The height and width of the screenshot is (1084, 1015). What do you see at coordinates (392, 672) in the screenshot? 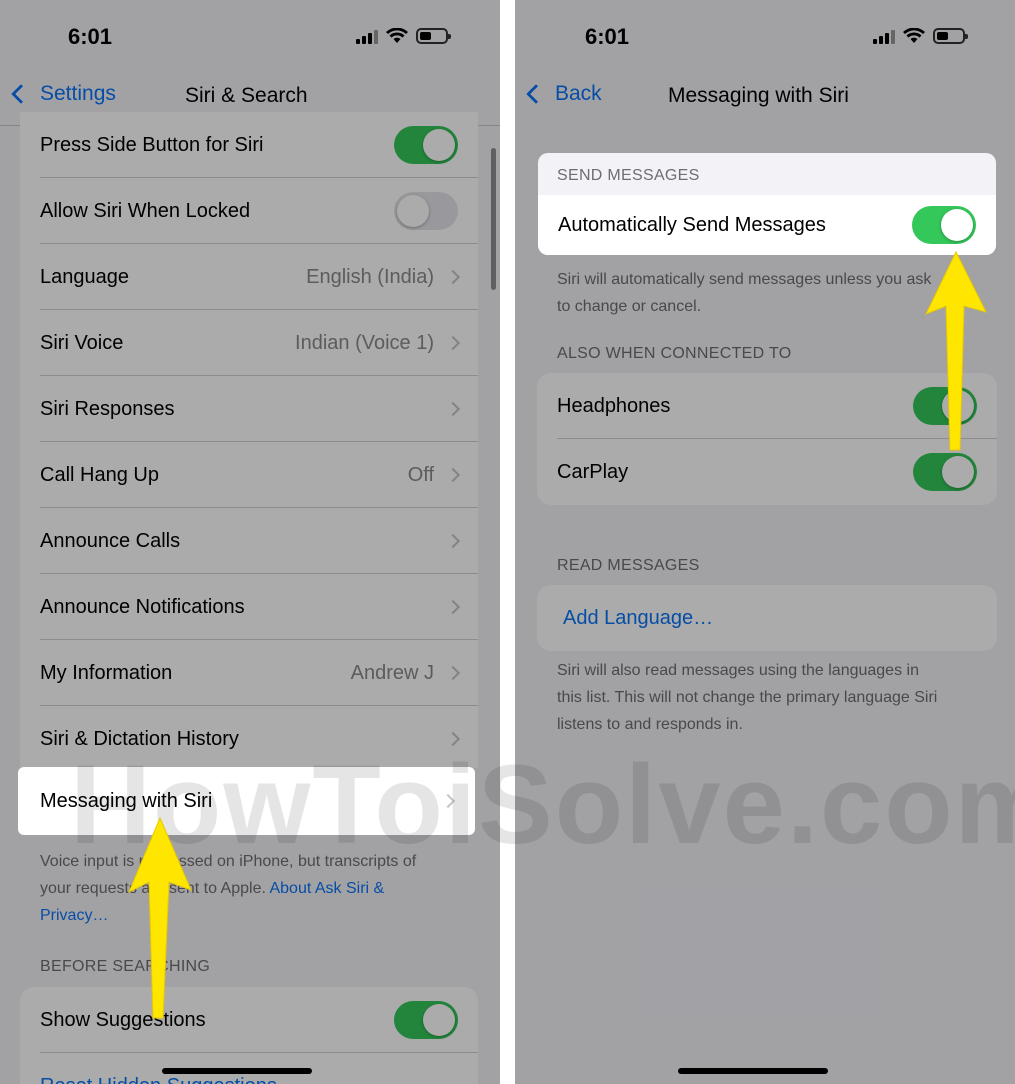
I see `row-value: Andrew J` at bounding box center [392, 672].